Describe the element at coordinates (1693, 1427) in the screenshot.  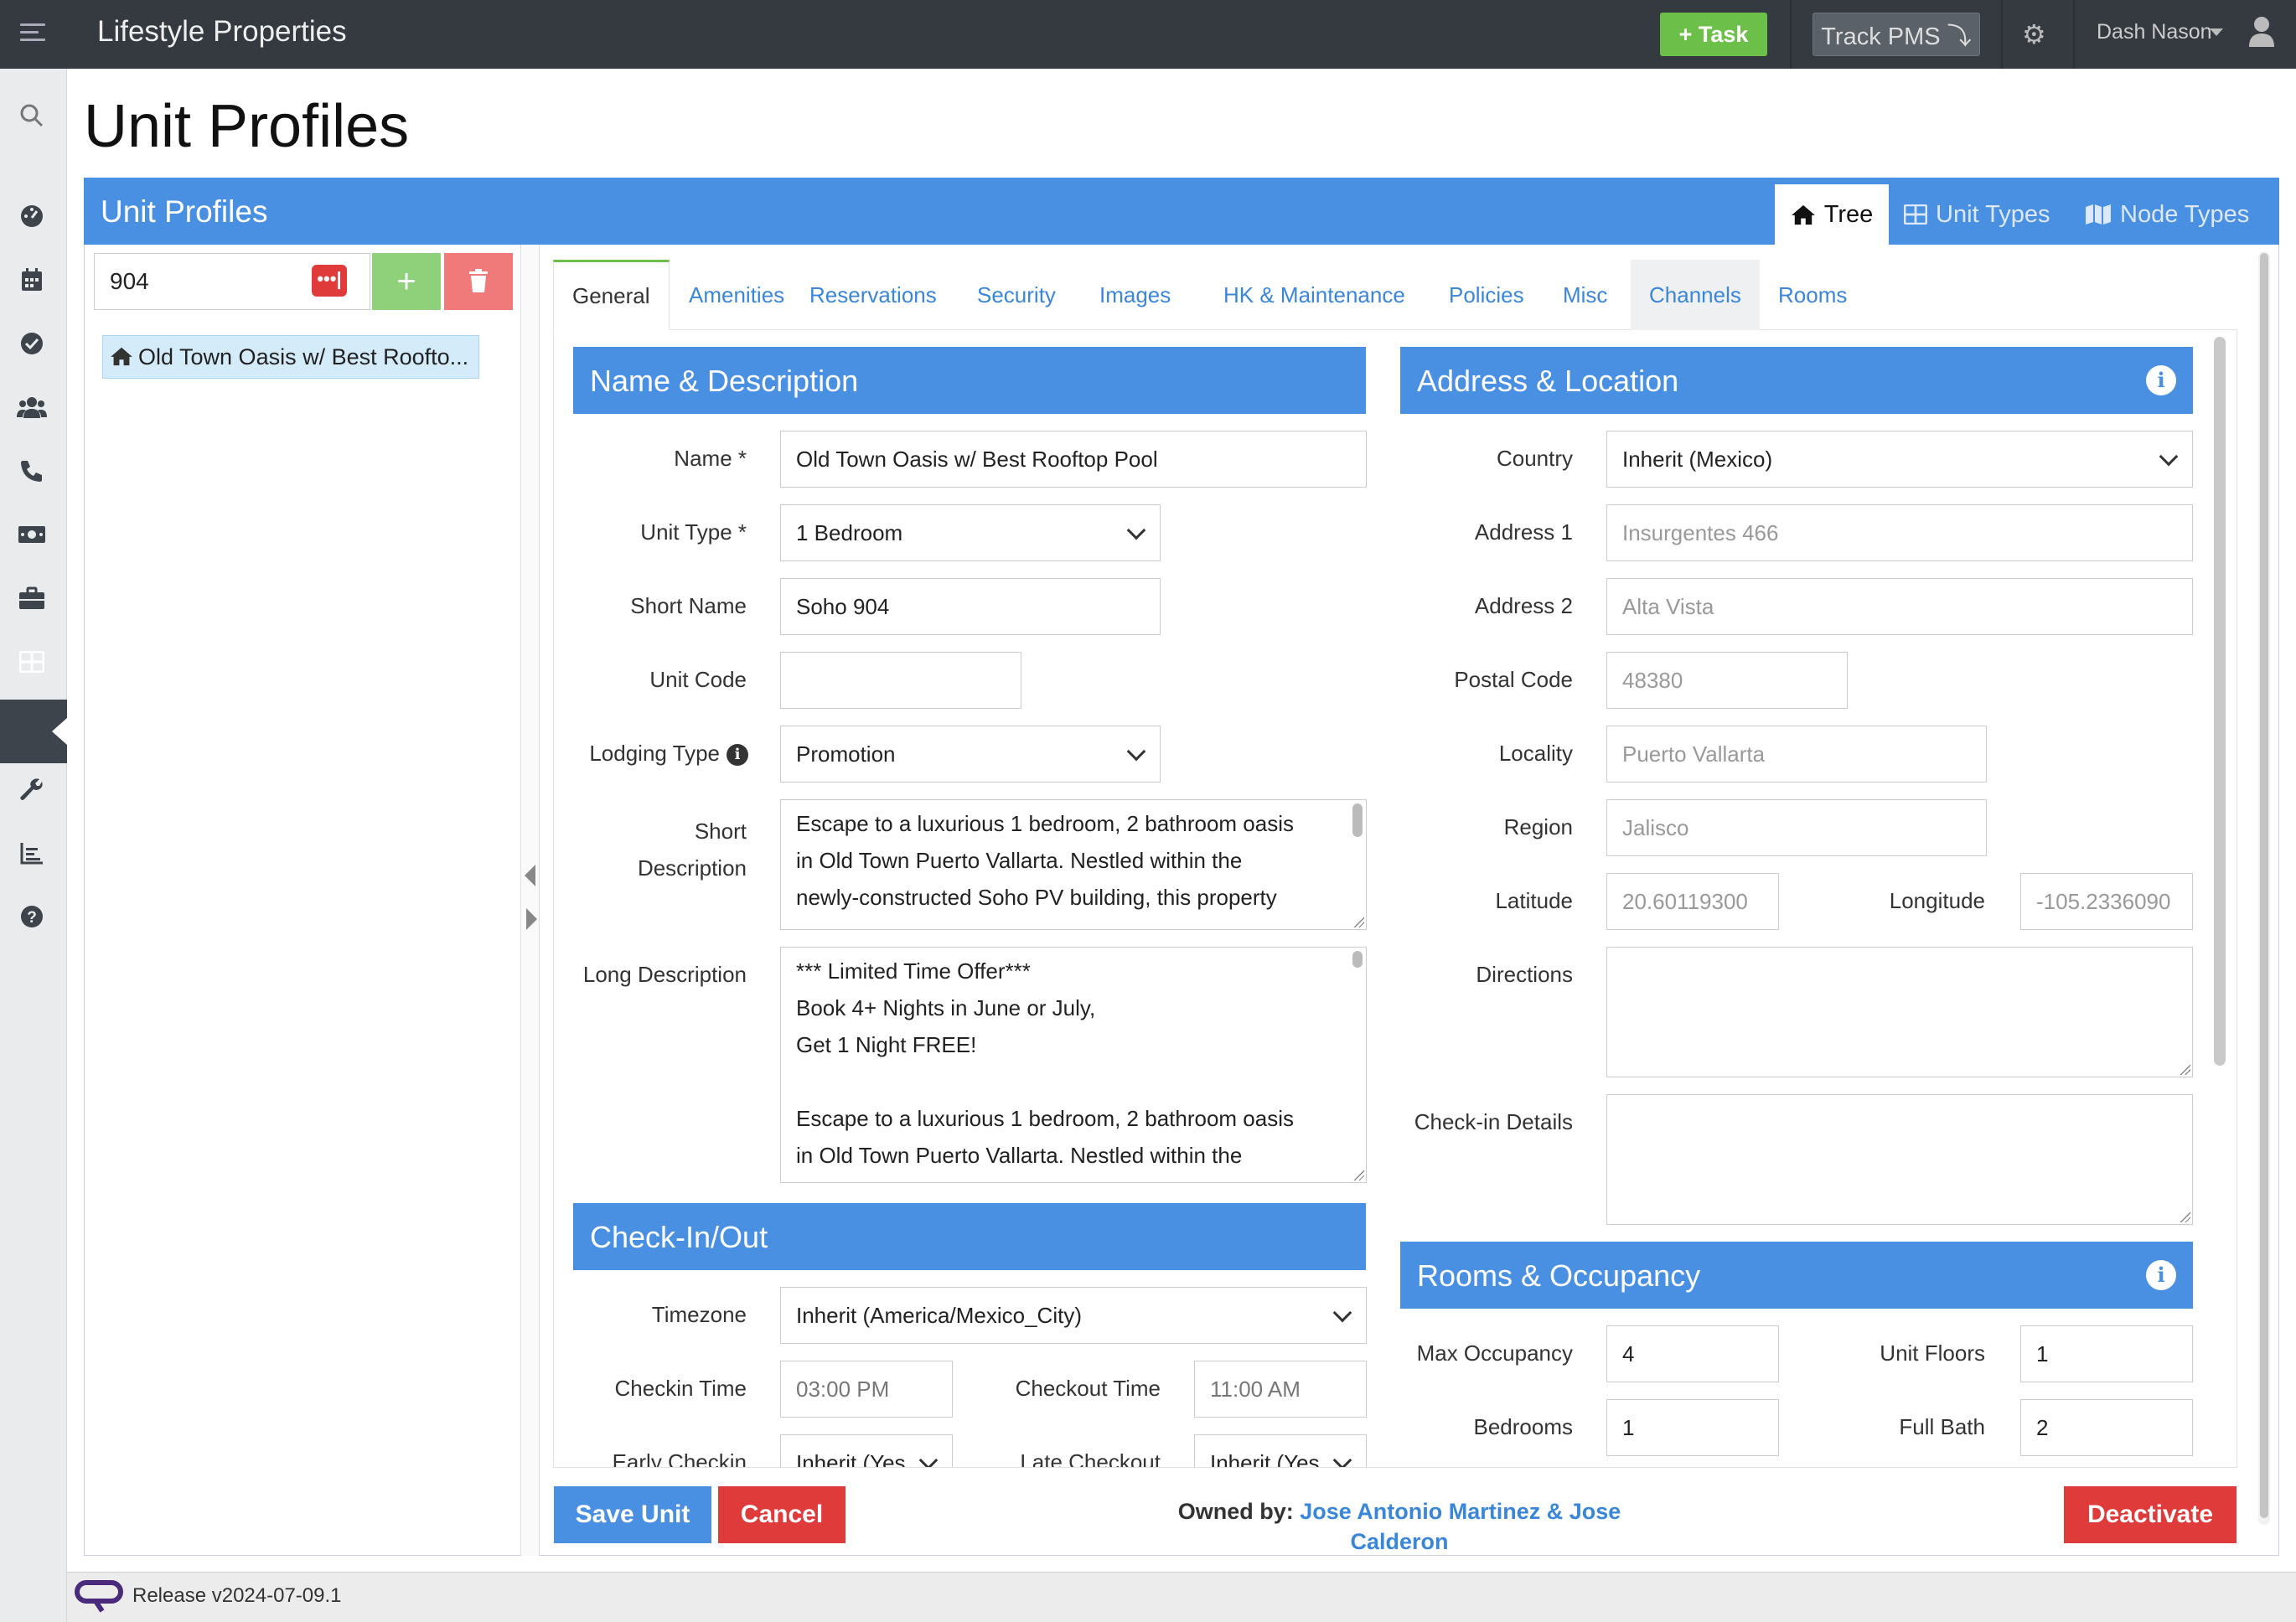
I see `bedrooms-input` at that location.